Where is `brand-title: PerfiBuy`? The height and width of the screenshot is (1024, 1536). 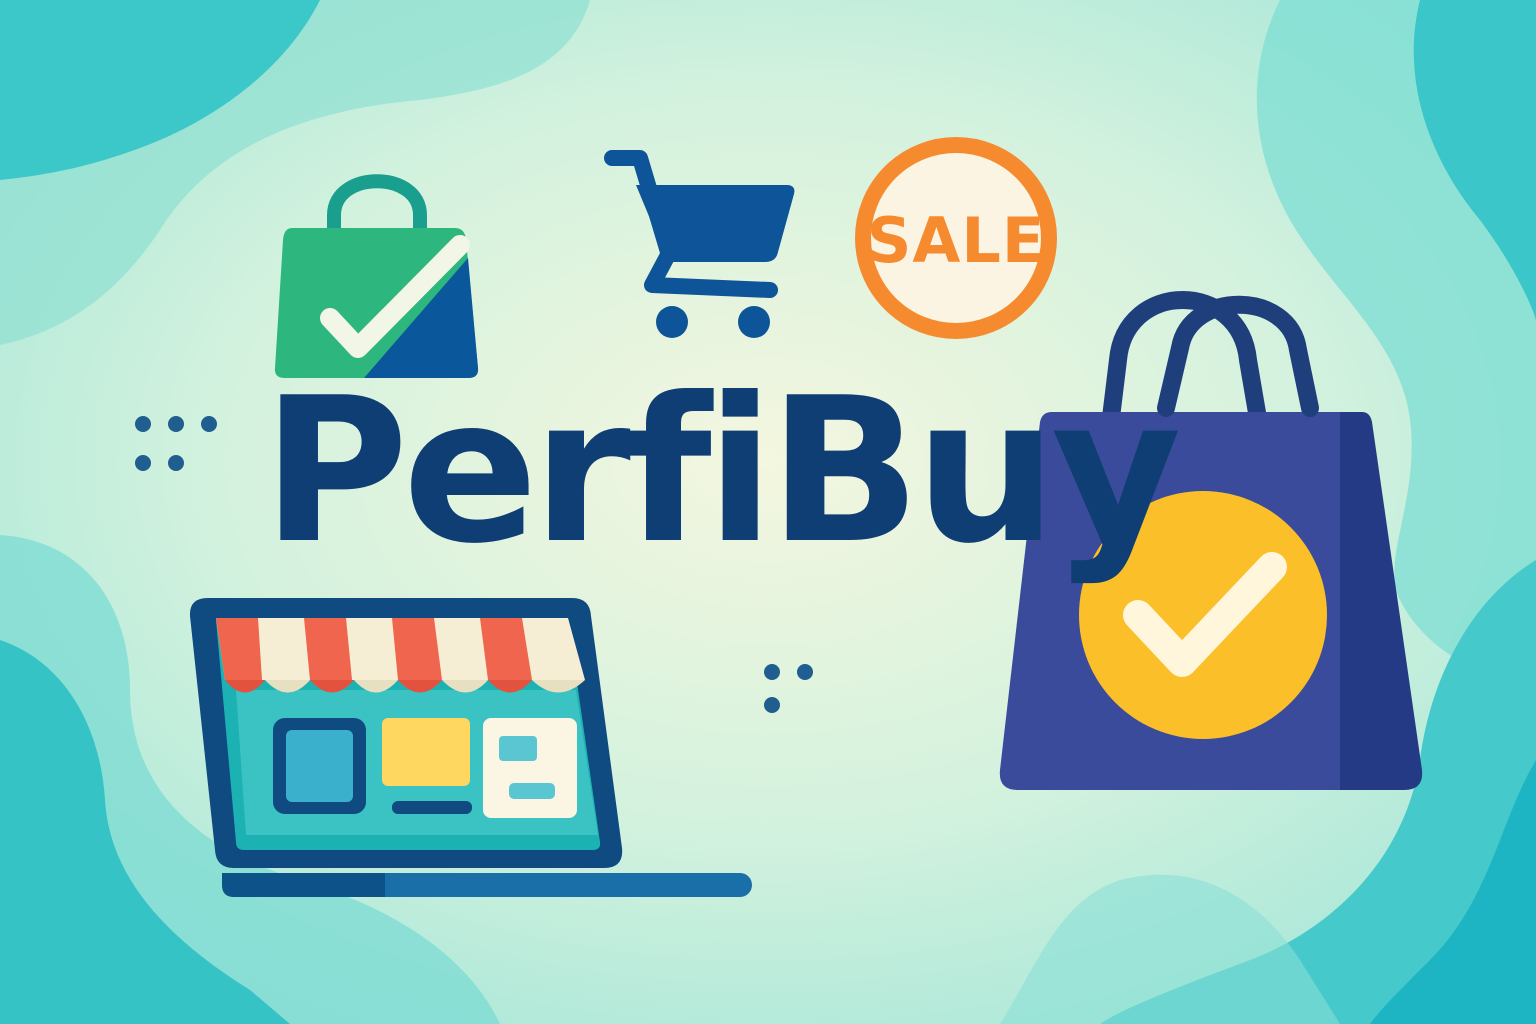 brand-title: PerfiBuy is located at coordinates (722, 471).